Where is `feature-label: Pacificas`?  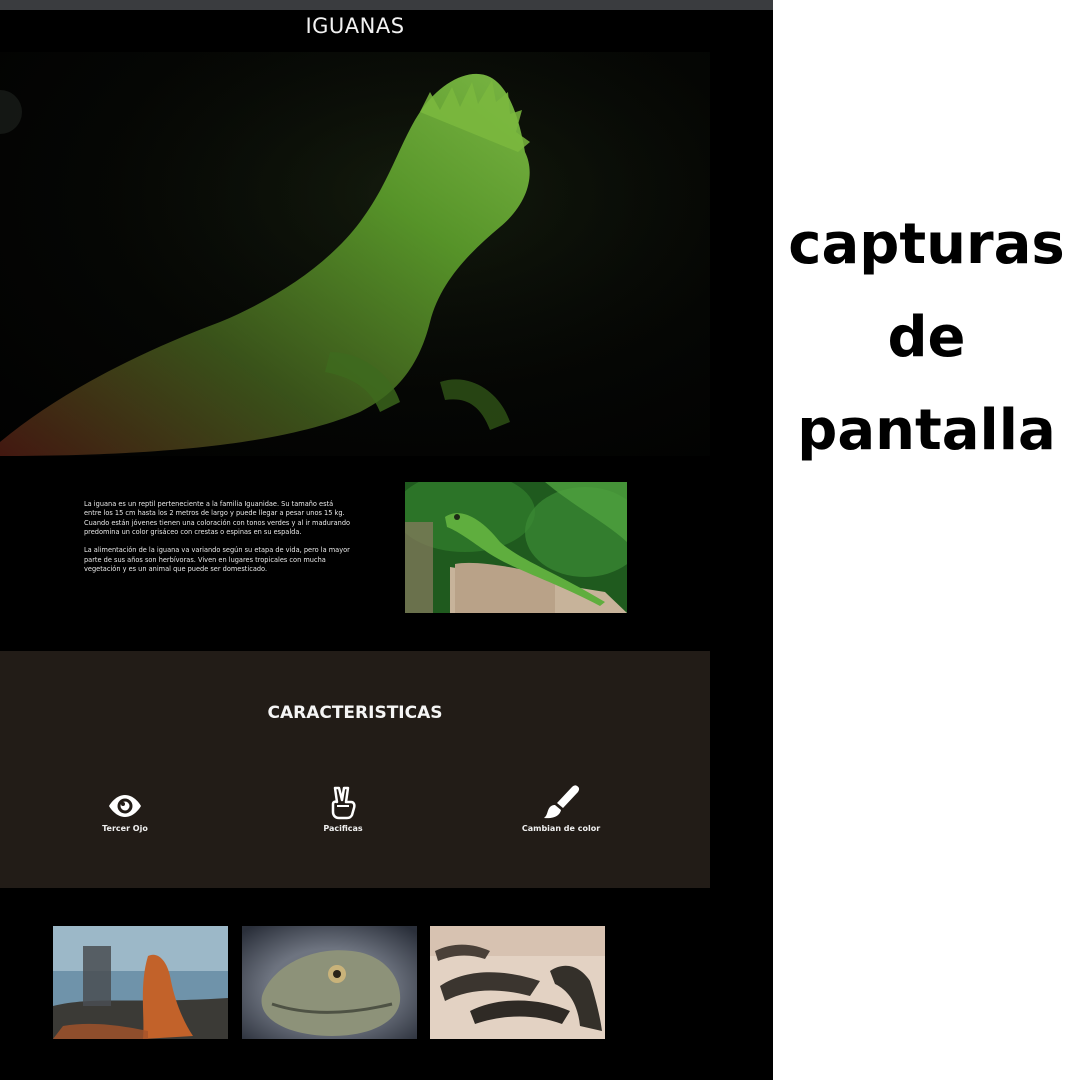 feature-label: Pacificas is located at coordinates (343, 828).